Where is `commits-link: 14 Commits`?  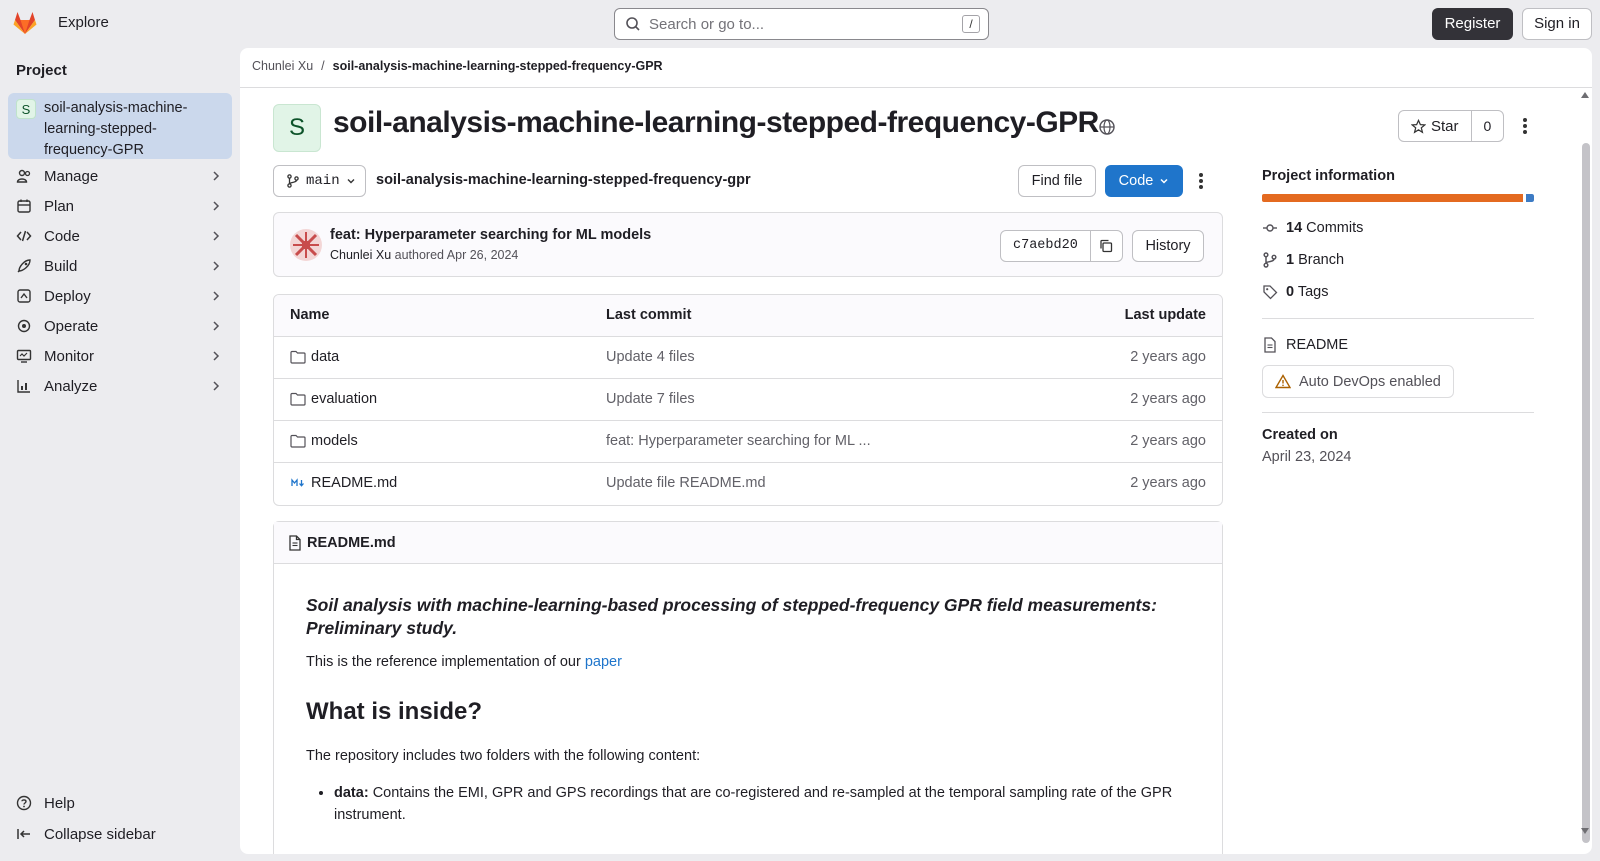 commits-link: 14 Commits is located at coordinates (1398, 228).